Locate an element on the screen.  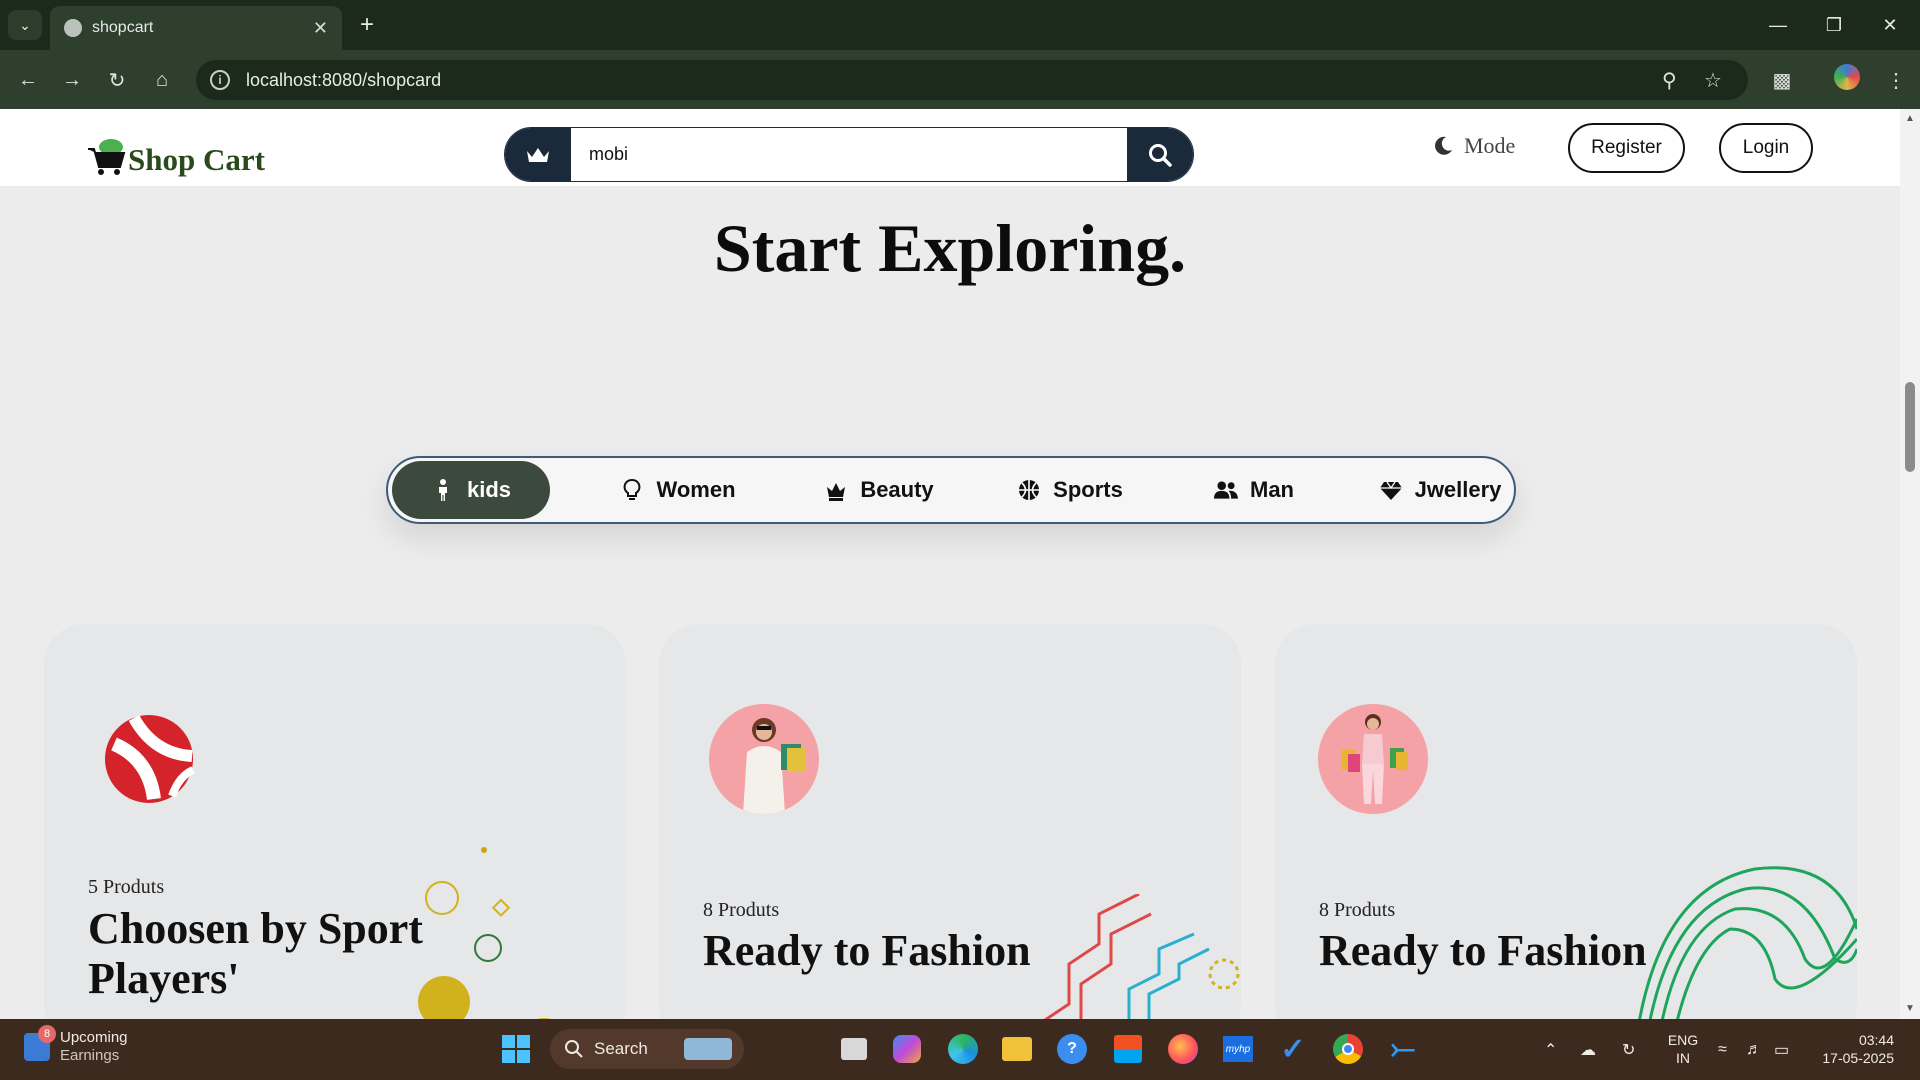
browser-tab-bar: ⌄ shopcart ✕ + — ❐ ✕ is located at coordinates (960, 25).